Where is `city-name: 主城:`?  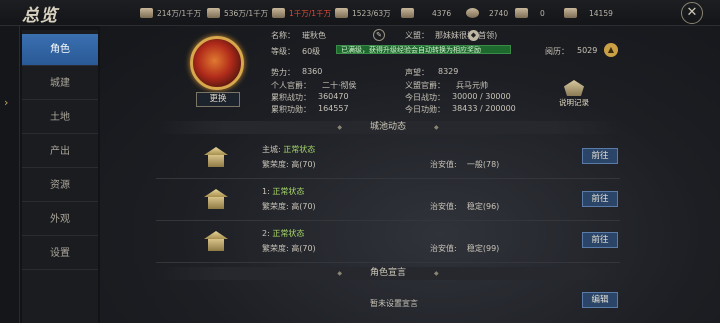
city-name: 主城: is located at coordinates (271, 149).